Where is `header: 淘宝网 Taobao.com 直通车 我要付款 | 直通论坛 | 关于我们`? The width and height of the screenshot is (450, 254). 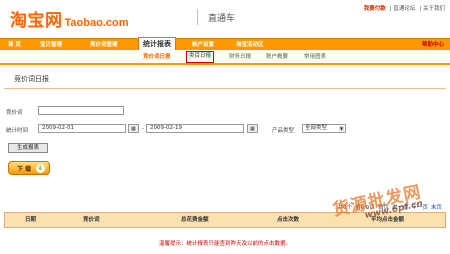 header: 淘宝网 Taobao.com 直通车 我要付款 | 直通论坛 | 关于我们 is located at coordinates (225, 17).